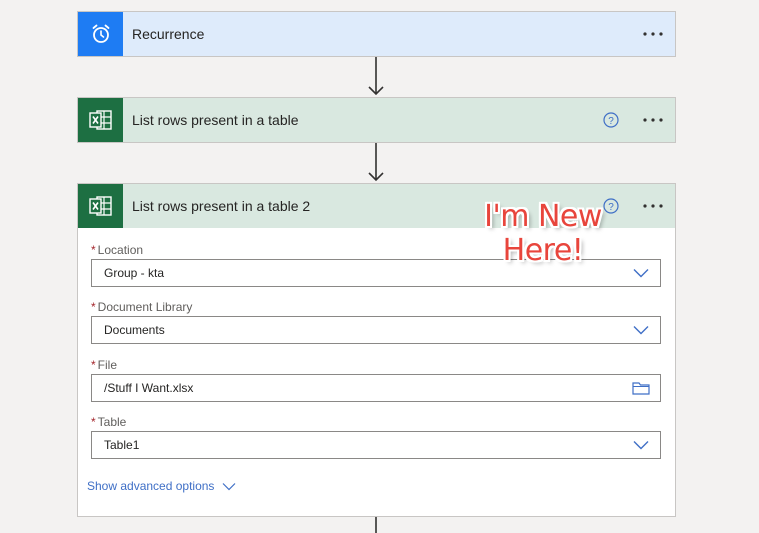  Describe the element at coordinates (376, 330) in the screenshot. I see `document-library-dropdown: Documents` at that location.